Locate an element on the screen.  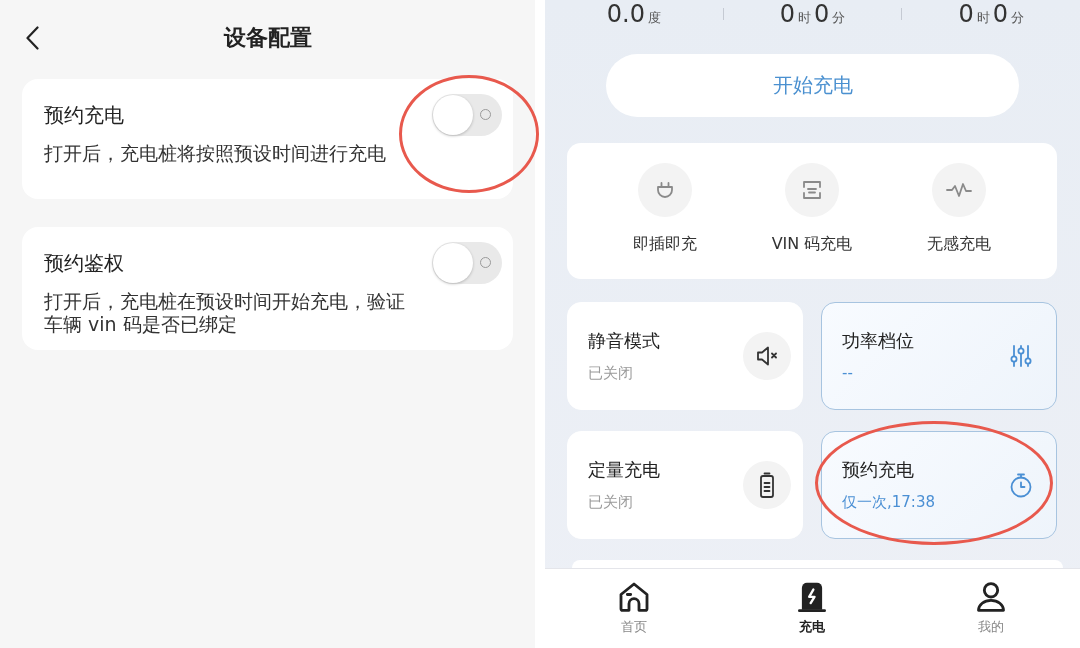
person-icon is located at coordinates (990, 597).